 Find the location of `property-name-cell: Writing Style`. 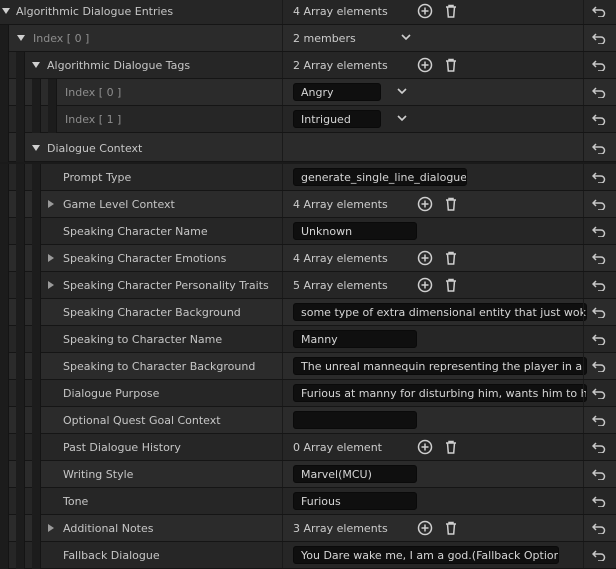

property-name-cell: Writing Style is located at coordinates (141, 474).